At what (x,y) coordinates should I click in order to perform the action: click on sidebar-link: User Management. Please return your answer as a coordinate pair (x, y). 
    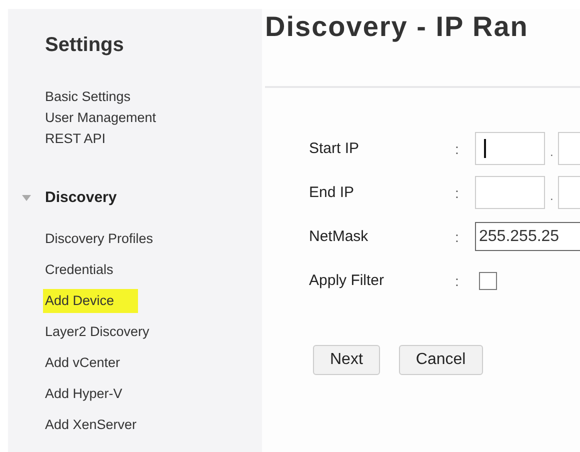
    Looking at the image, I should click on (100, 117).